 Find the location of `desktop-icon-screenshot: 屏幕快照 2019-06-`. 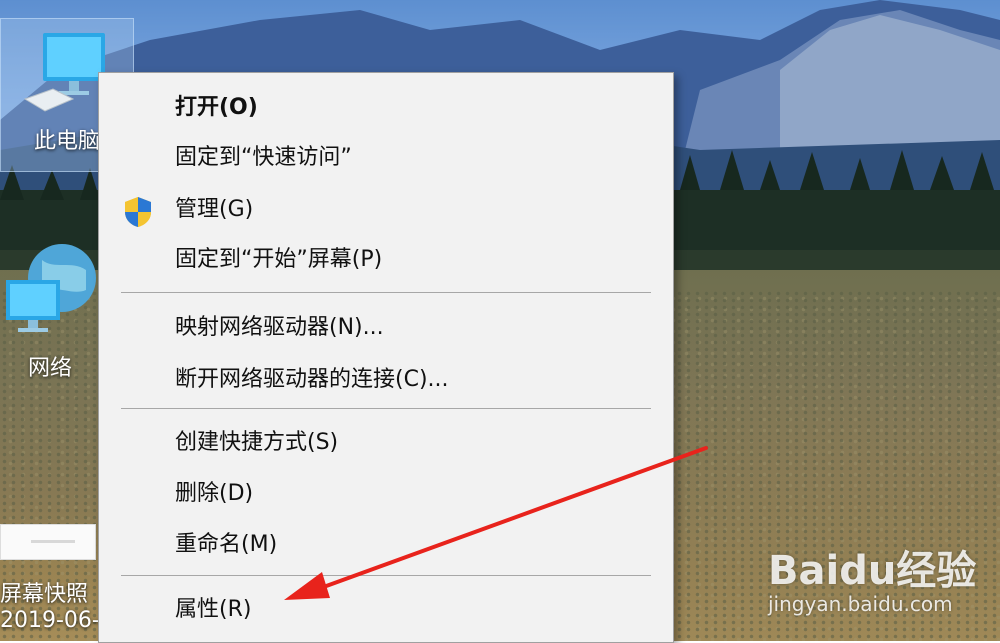

desktop-icon-screenshot: 屏幕快照 2019-06- is located at coordinates (50, 582).